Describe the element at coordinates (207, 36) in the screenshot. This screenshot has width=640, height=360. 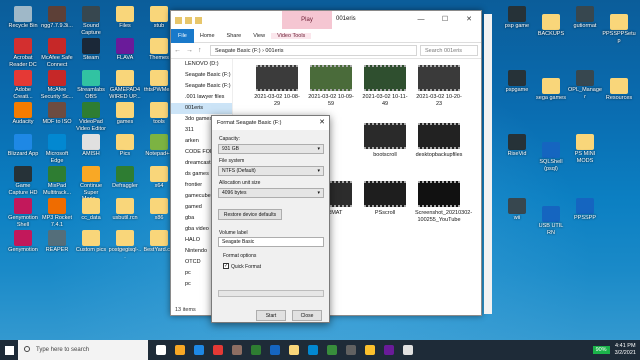
I see `tab-home: Home` at that location.